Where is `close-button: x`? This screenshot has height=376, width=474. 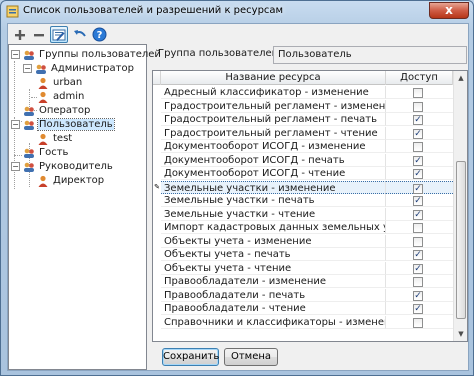 close-button: x is located at coordinates (449, 10).